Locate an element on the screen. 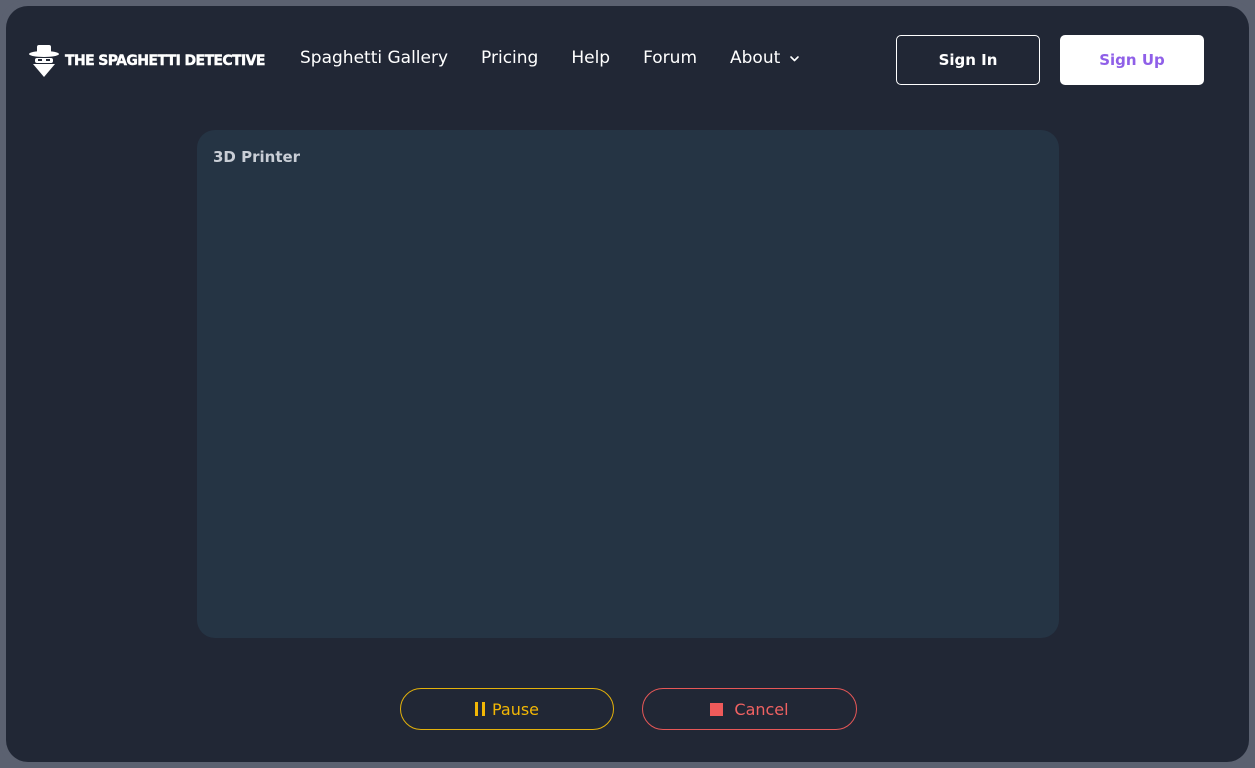  pause-button: Pause is located at coordinates (507, 709).